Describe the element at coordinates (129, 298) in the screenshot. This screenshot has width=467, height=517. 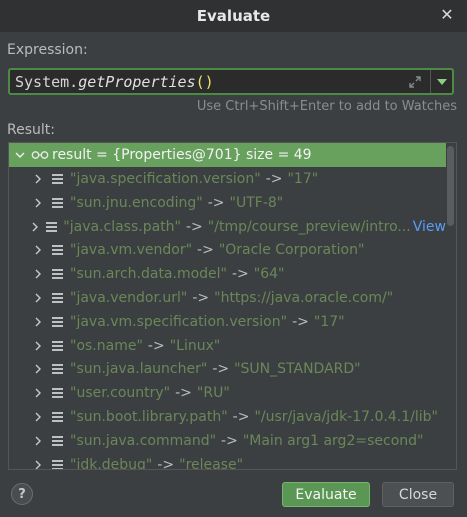
I see `entry-key: "java.vendor.url"` at that location.